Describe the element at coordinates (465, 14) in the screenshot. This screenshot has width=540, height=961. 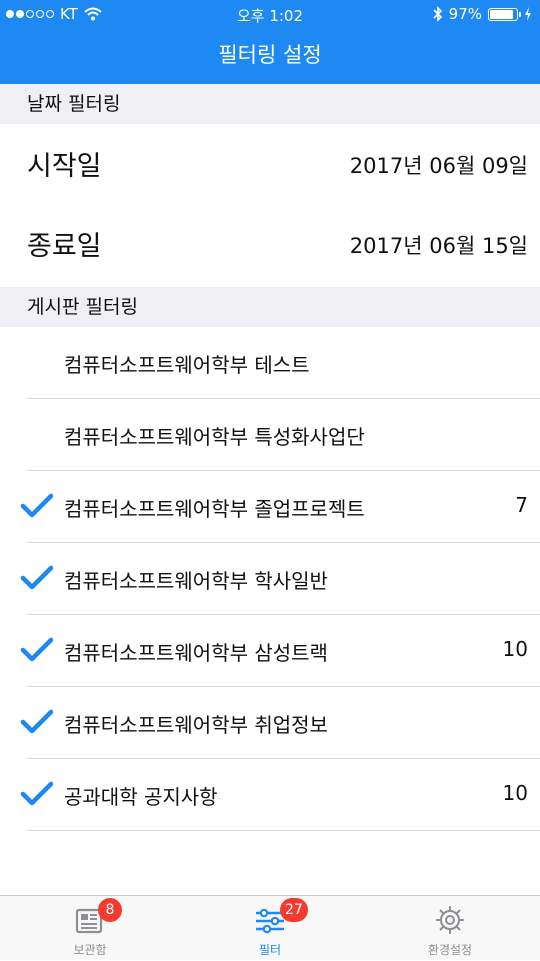
I see `battery-percent: 97%` at that location.